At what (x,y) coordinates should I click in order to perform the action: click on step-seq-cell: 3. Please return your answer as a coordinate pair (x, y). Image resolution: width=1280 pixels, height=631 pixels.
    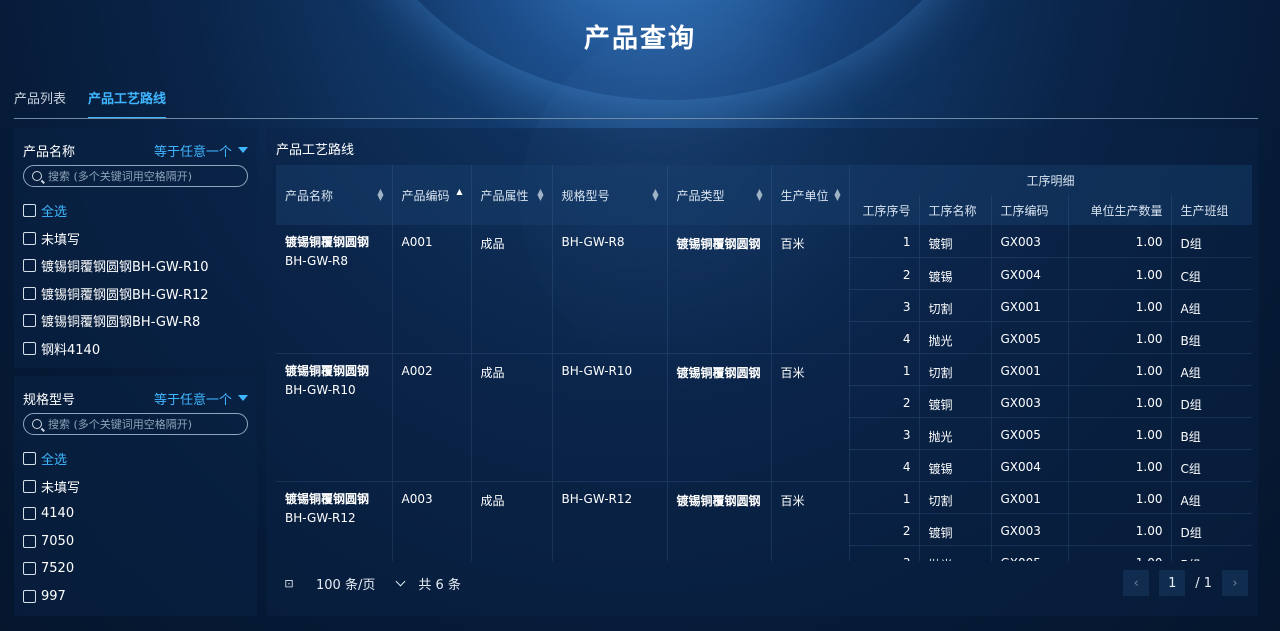
    Looking at the image, I should click on (884, 553).